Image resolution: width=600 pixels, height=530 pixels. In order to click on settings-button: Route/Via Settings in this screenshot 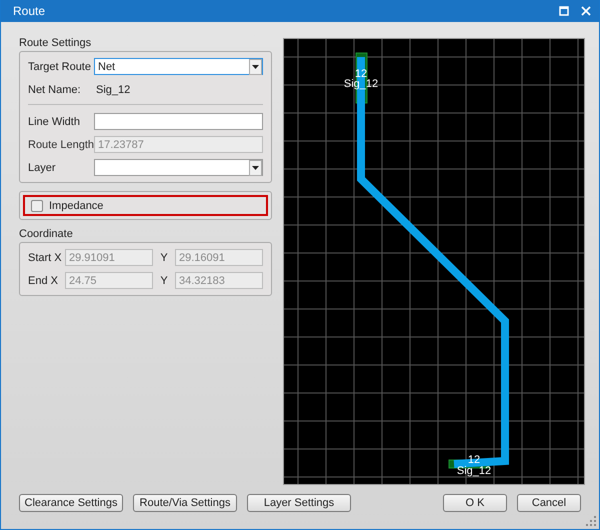, I will do `click(185, 503)`.